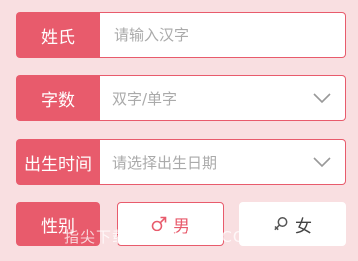 This screenshot has width=358, height=261. What do you see at coordinates (292, 224) in the screenshot?
I see `female-button: 女` at bounding box center [292, 224].